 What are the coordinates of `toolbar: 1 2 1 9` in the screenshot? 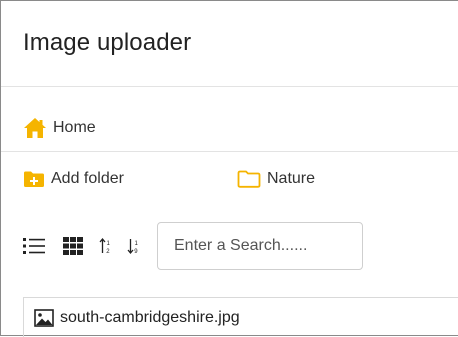 It's located at (193, 246).